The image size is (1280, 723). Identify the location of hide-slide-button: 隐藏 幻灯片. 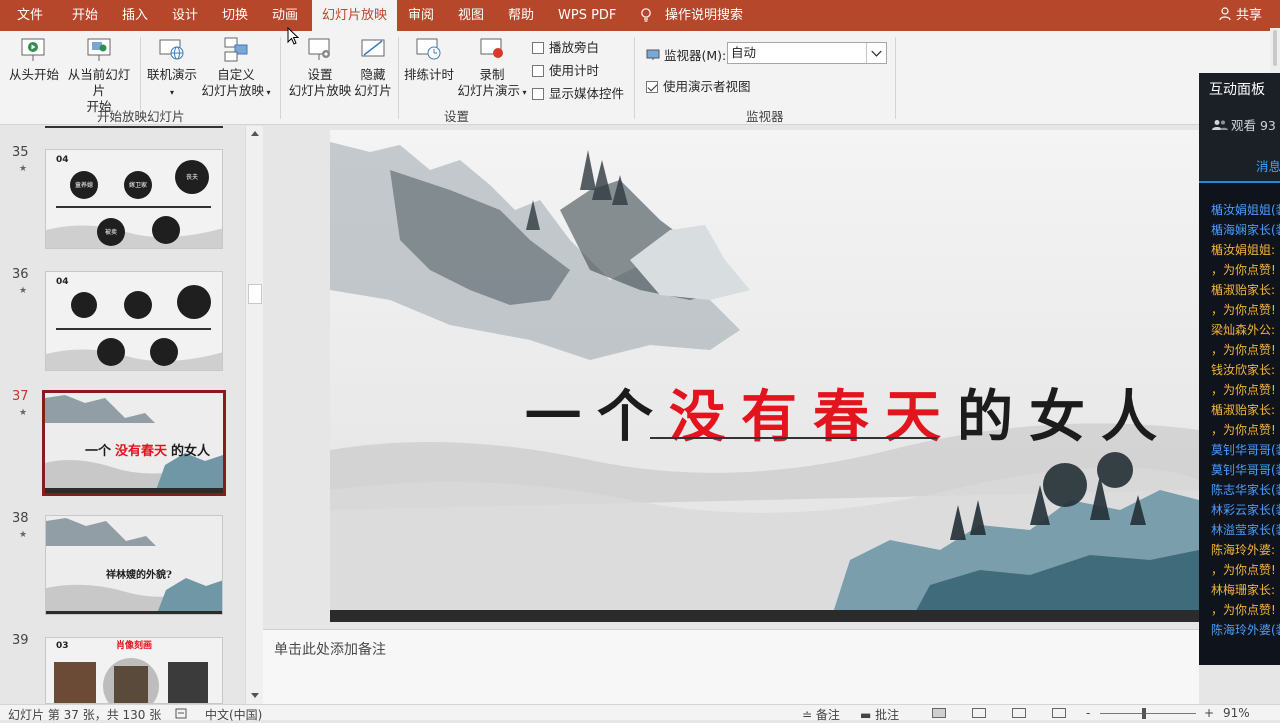
(373, 67).